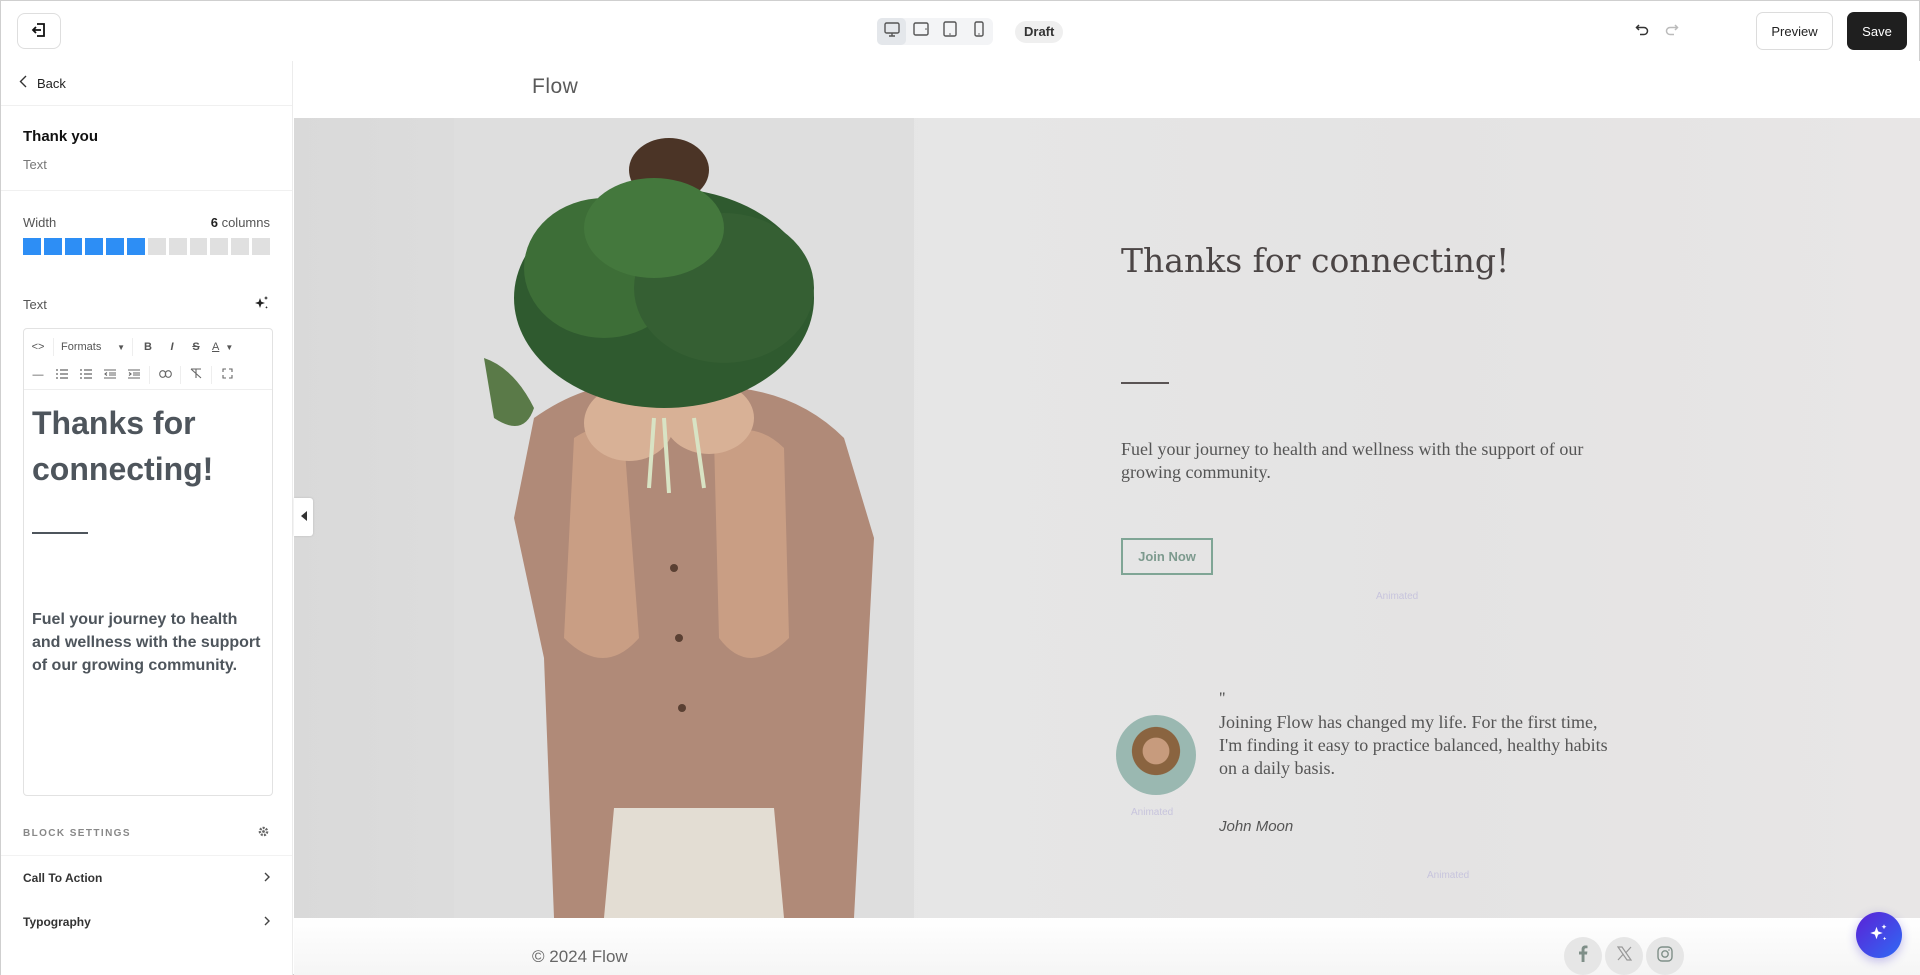 Image resolution: width=1920 pixels, height=975 pixels. I want to click on link-button, so click(165, 375).